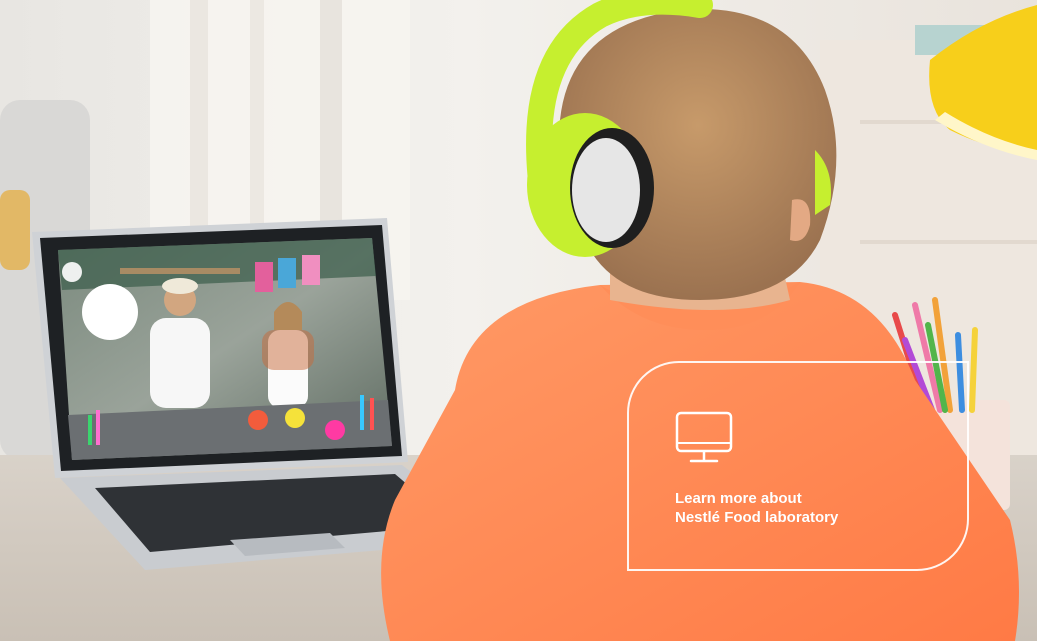 This screenshot has width=1037, height=641. What do you see at coordinates (756, 508) in the screenshot?
I see `learn-more-text: Learn more about Nestlé Food laboratory` at bounding box center [756, 508].